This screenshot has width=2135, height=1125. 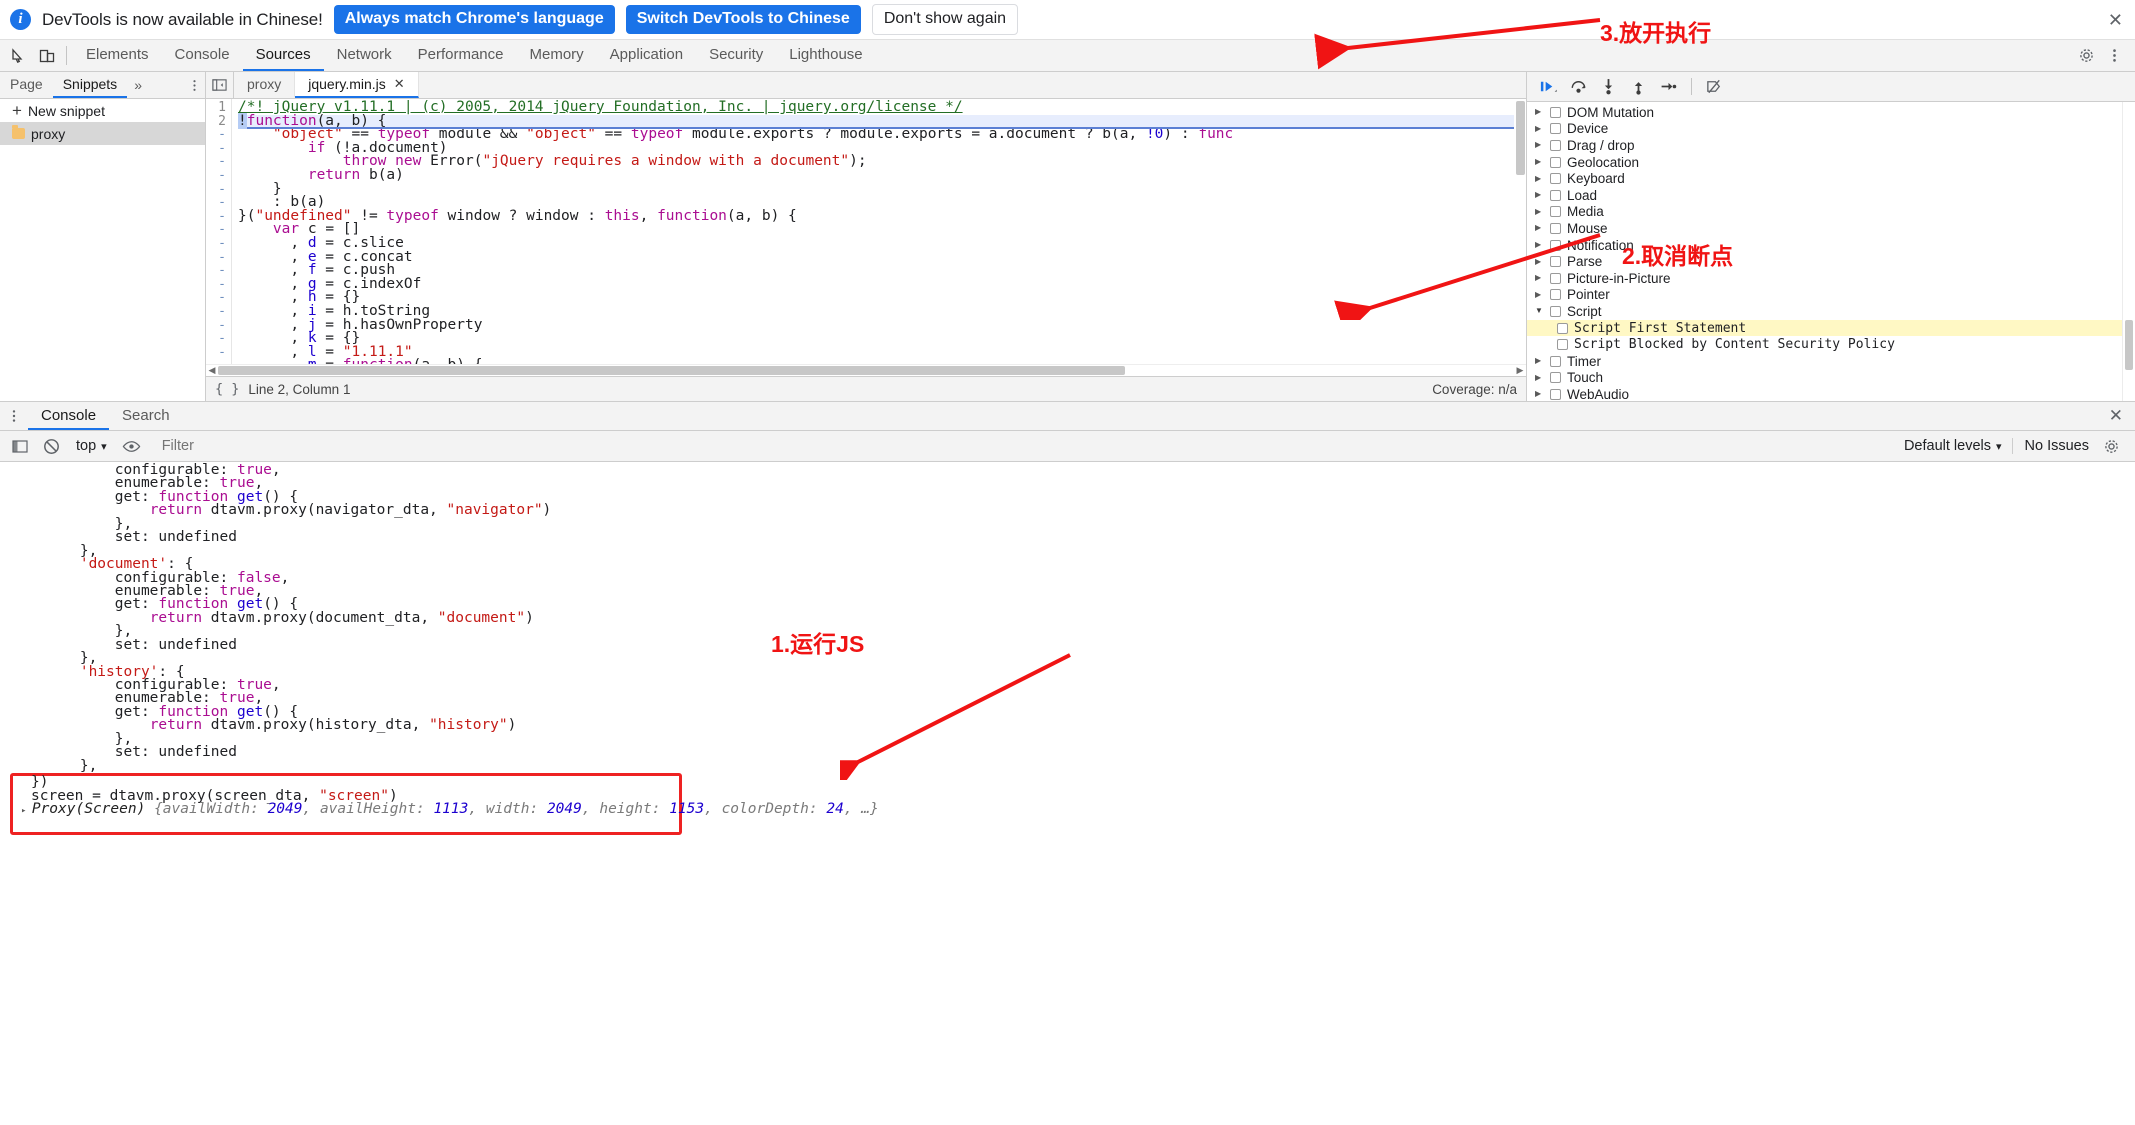 What do you see at coordinates (882, 297) in the screenshot?
I see `code-line: , h = {}` at bounding box center [882, 297].